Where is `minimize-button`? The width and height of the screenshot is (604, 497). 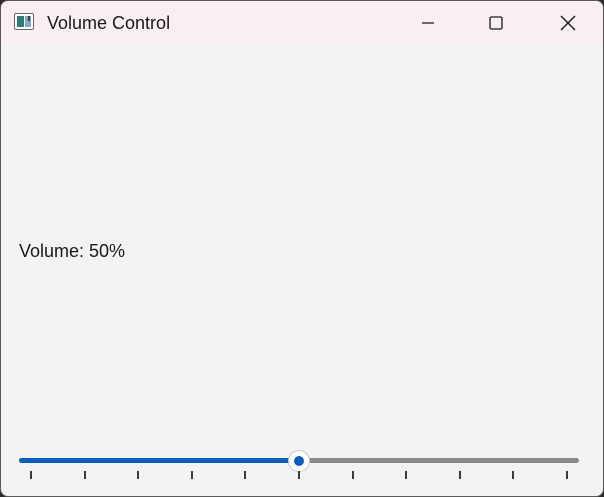
minimize-button is located at coordinates (428, 23).